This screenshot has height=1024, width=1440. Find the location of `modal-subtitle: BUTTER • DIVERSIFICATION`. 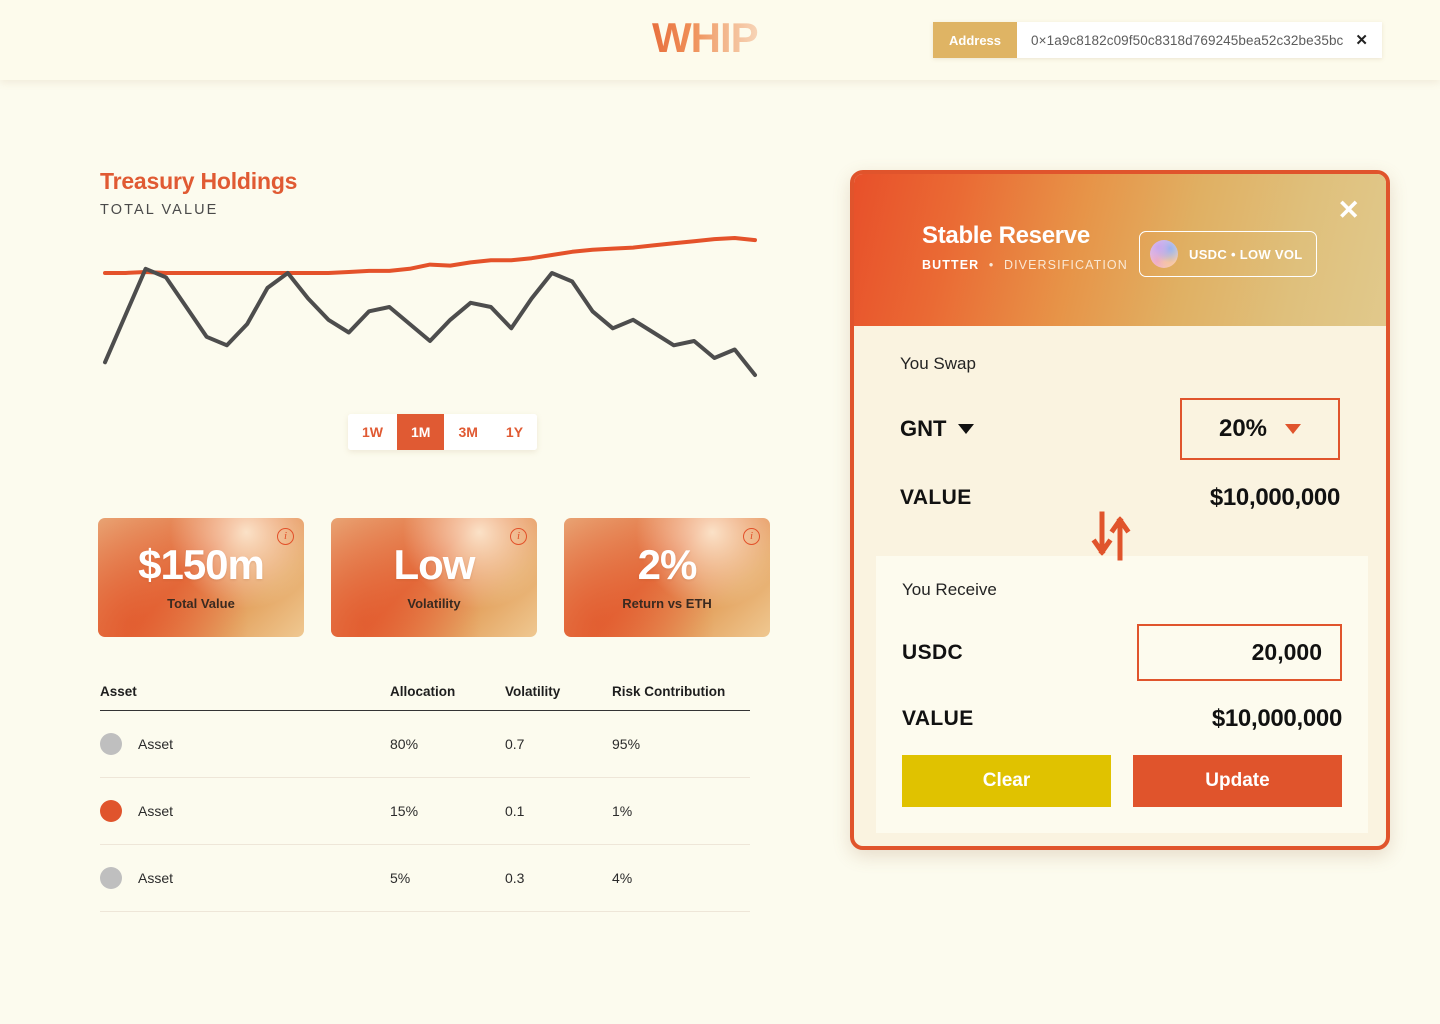

modal-subtitle: BUTTER • DIVERSIFICATION is located at coordinates (1025, 265).